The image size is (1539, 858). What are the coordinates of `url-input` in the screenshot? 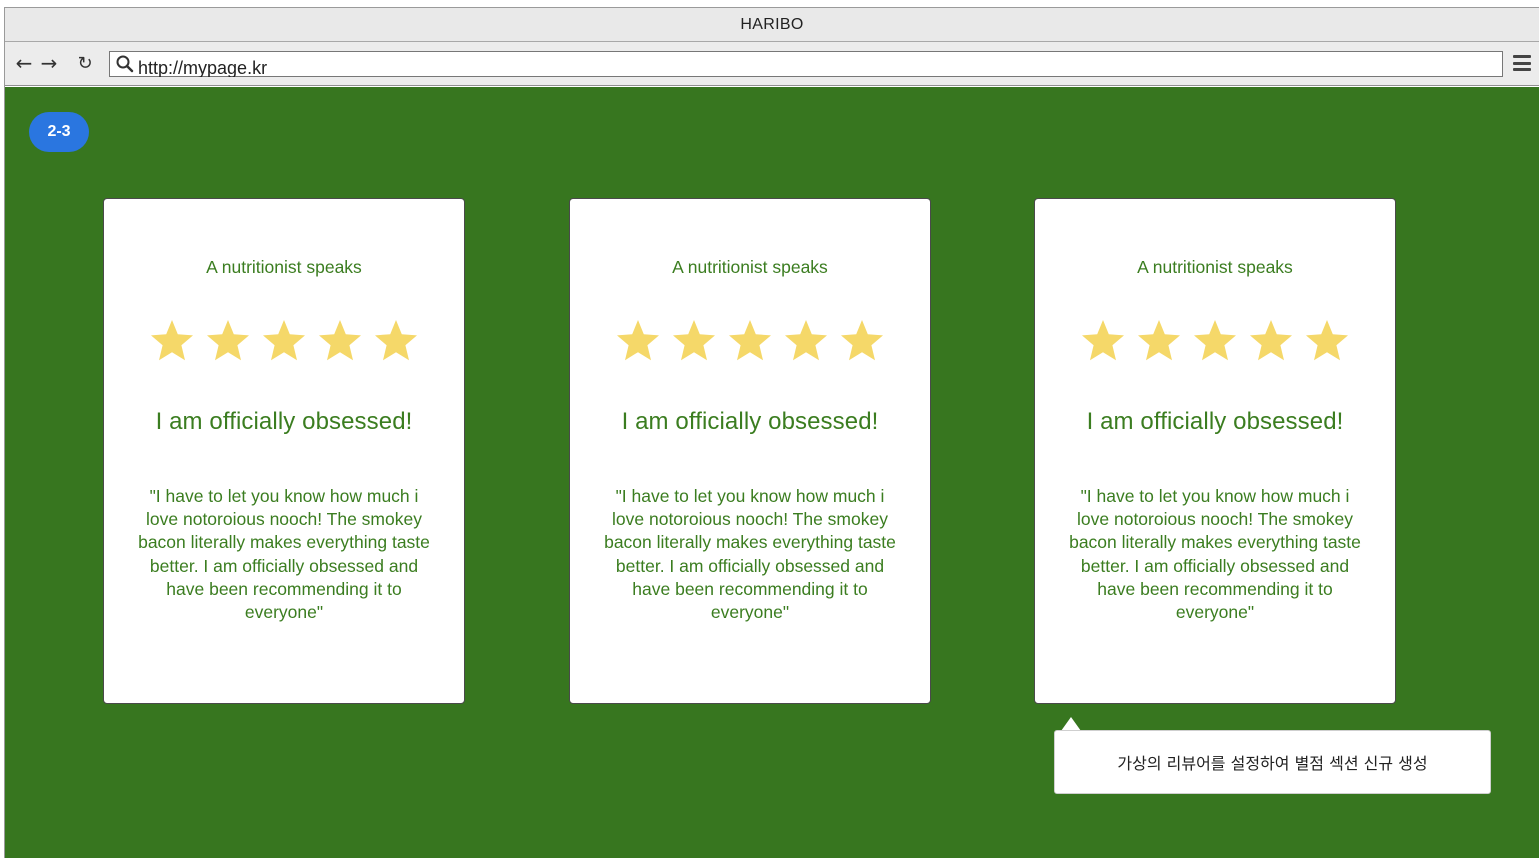 It's located at (808, 65).